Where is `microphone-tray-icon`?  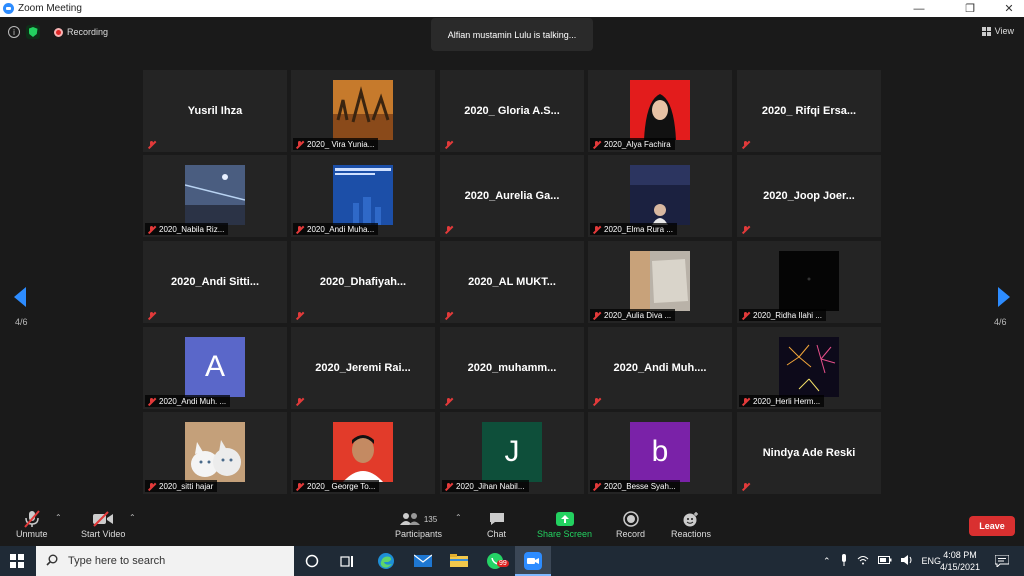
microphone-tray-icon is located at coordinates (844, 561).